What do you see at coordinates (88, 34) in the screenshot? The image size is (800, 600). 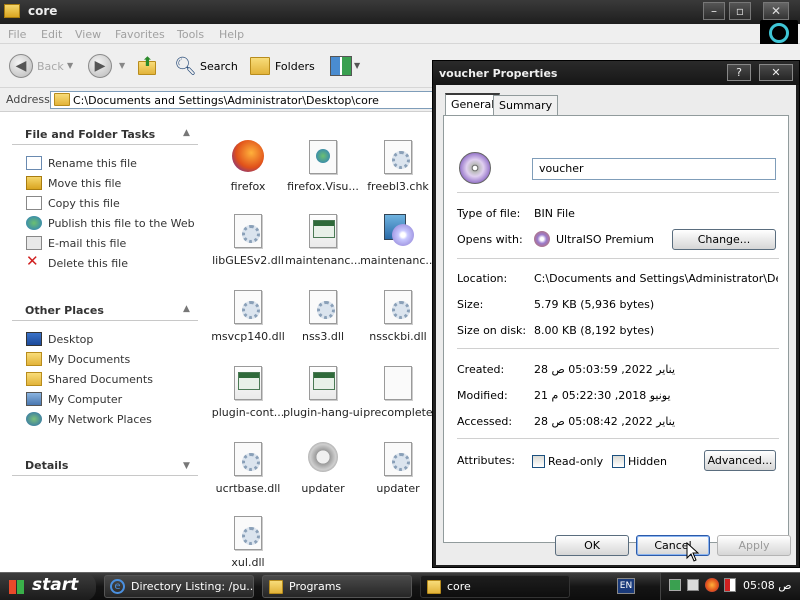 I see `menu-view: View` at bounding box center [88, 34].